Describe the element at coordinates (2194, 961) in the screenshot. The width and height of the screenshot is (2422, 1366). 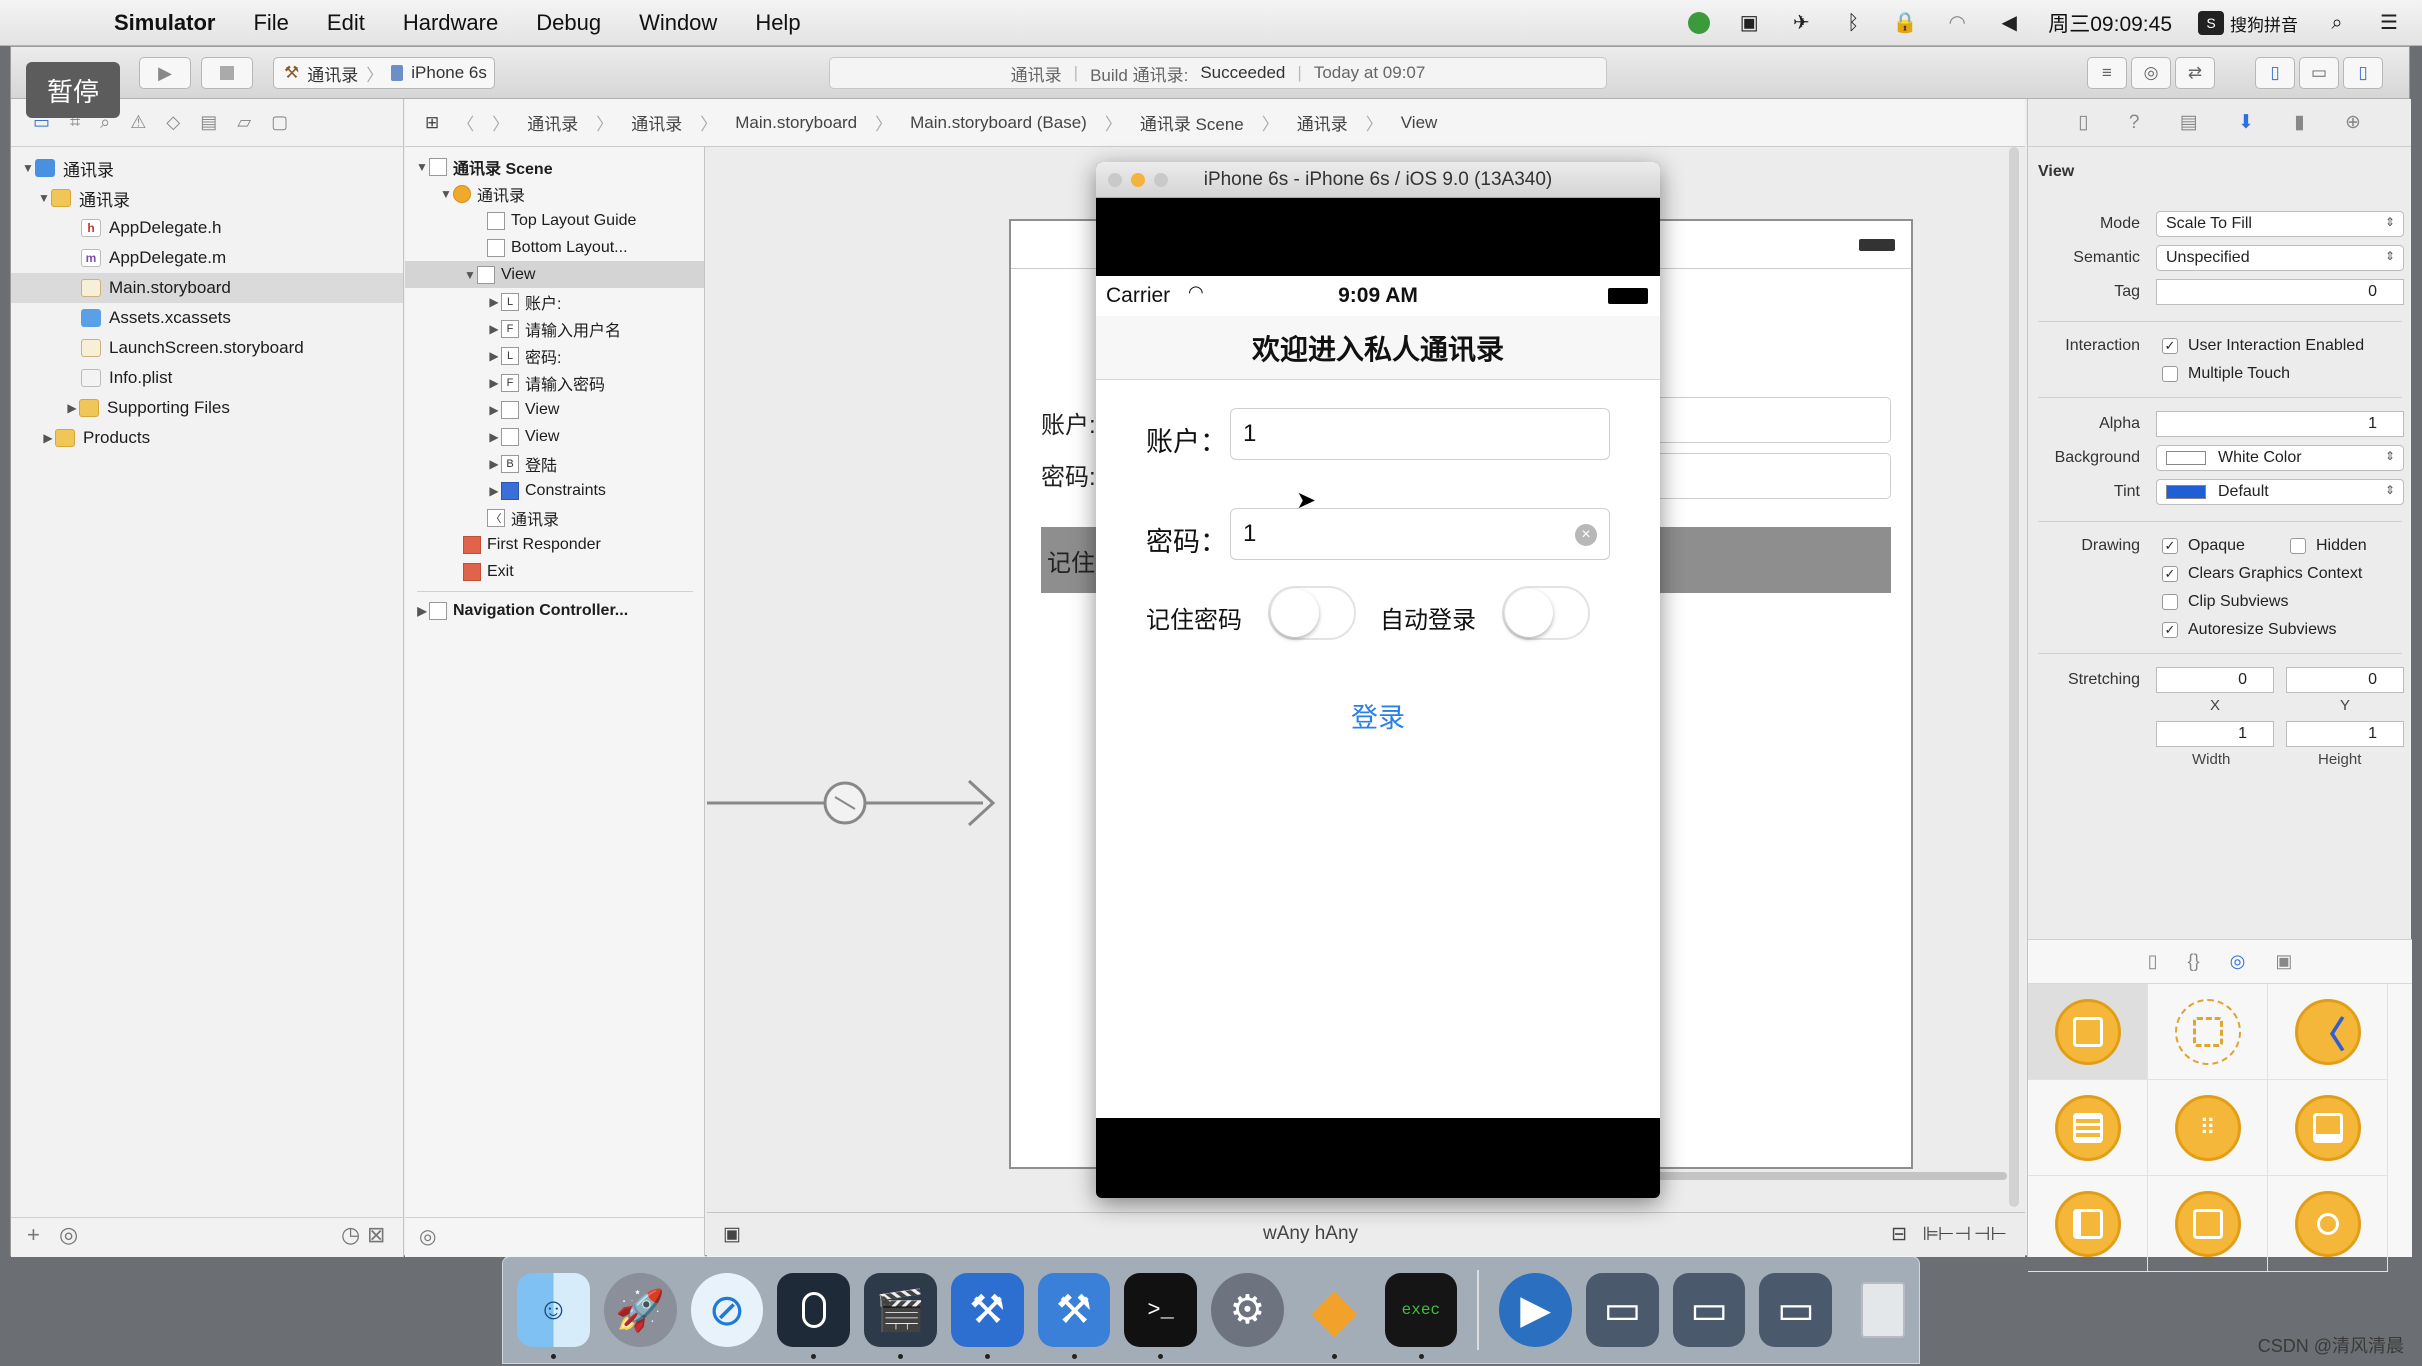
I see `code-snippet-icon: {}` at that location.